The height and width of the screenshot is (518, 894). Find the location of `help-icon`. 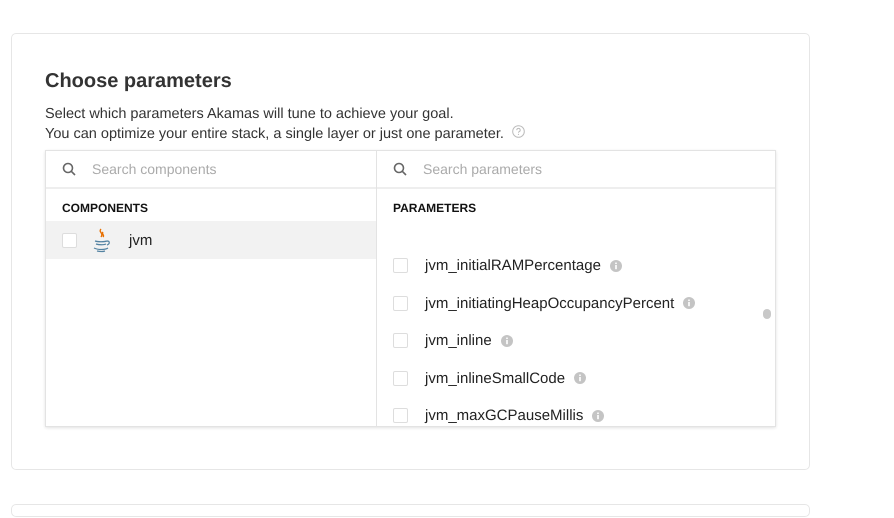

help-icon is located at coordinates (518, 131).